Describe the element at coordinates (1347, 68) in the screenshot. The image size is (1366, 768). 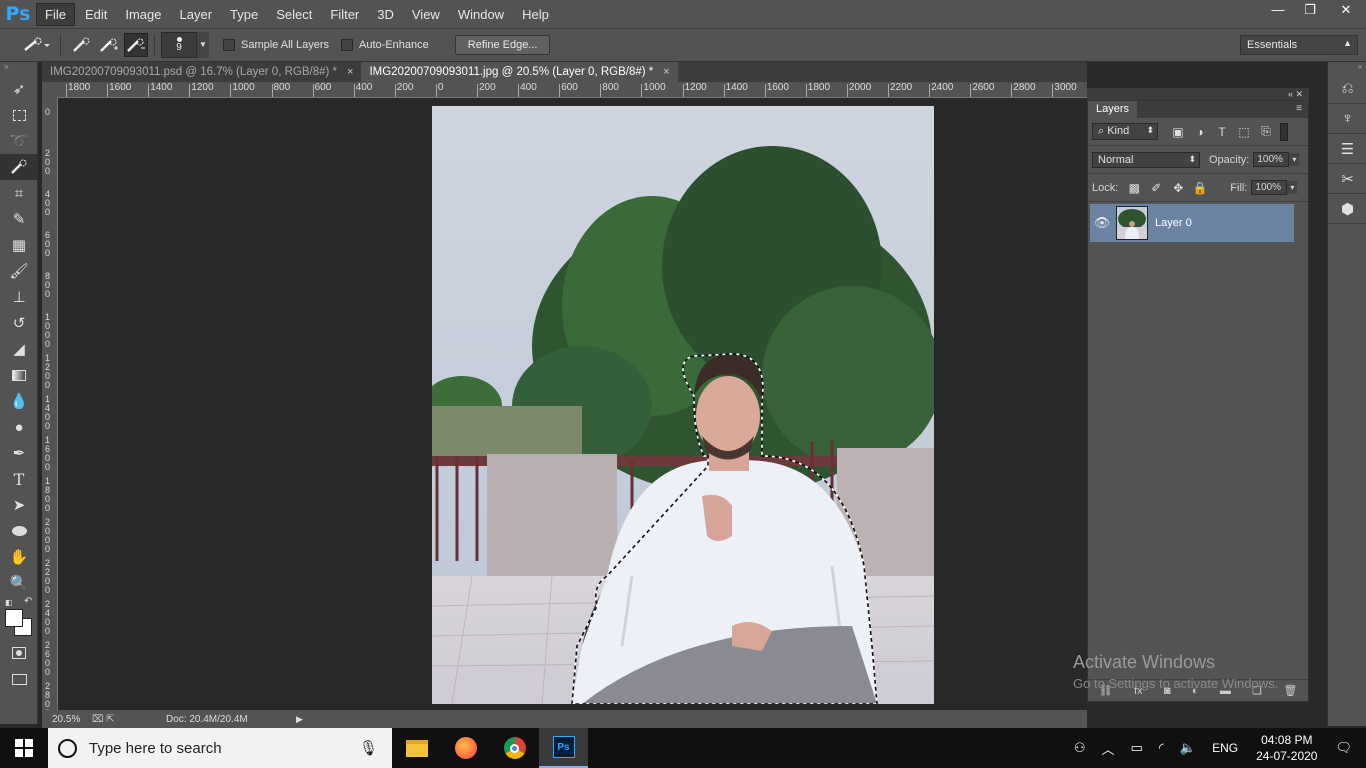
I see `dock-collapse-icon: «` at that location.